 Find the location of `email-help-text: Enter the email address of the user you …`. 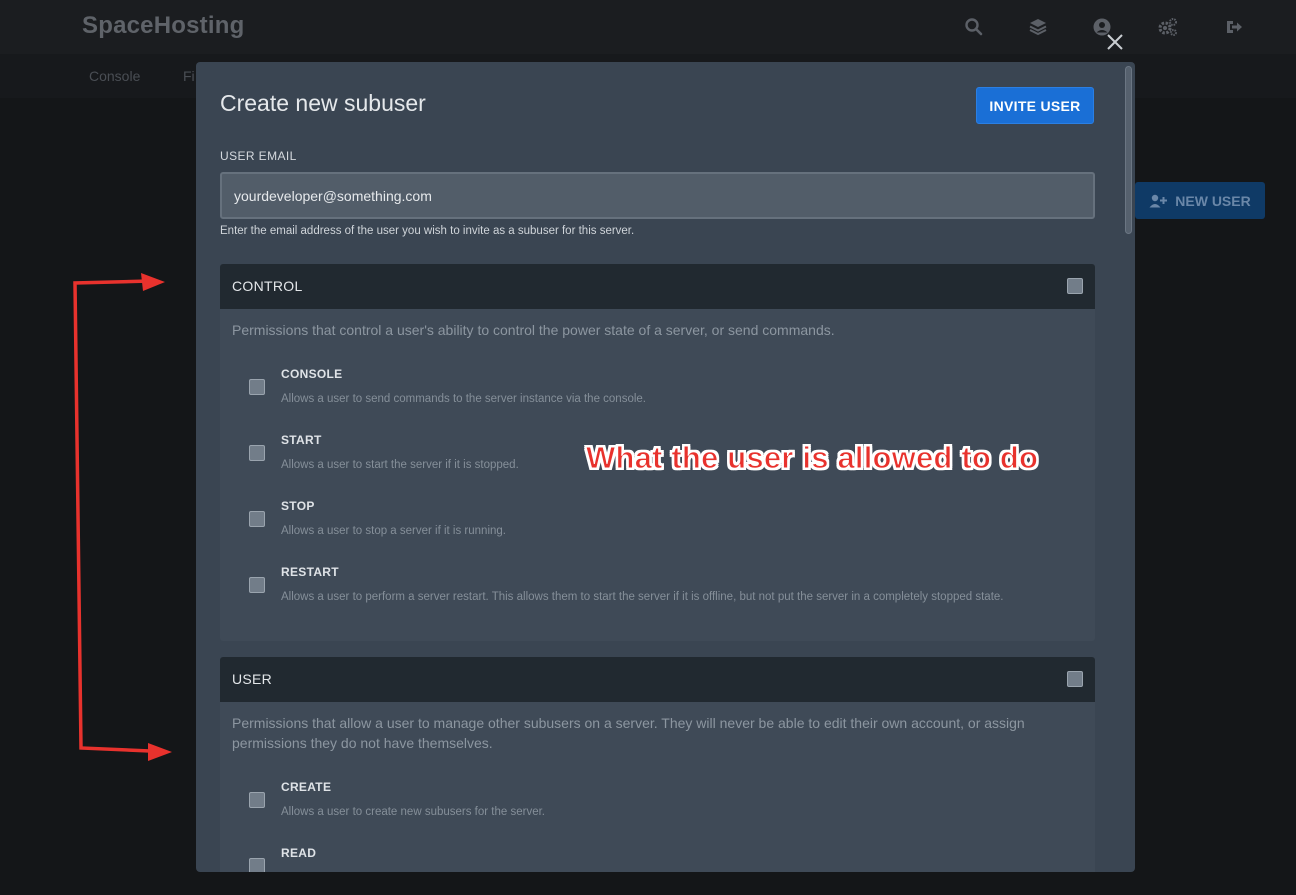

email-help-text: Enter the email address of the user you … is located at coordinates (427, 231).